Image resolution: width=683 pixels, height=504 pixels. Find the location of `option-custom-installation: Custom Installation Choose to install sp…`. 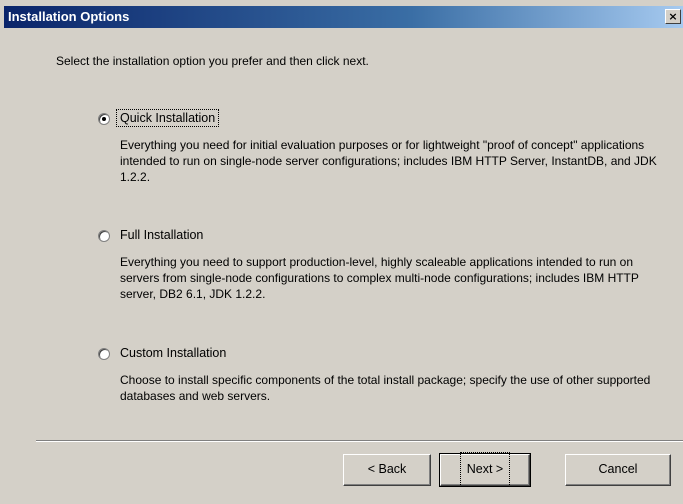

option-custom-installation: Custom Installation Choose to install sp… is located at coordinates (378, 377).